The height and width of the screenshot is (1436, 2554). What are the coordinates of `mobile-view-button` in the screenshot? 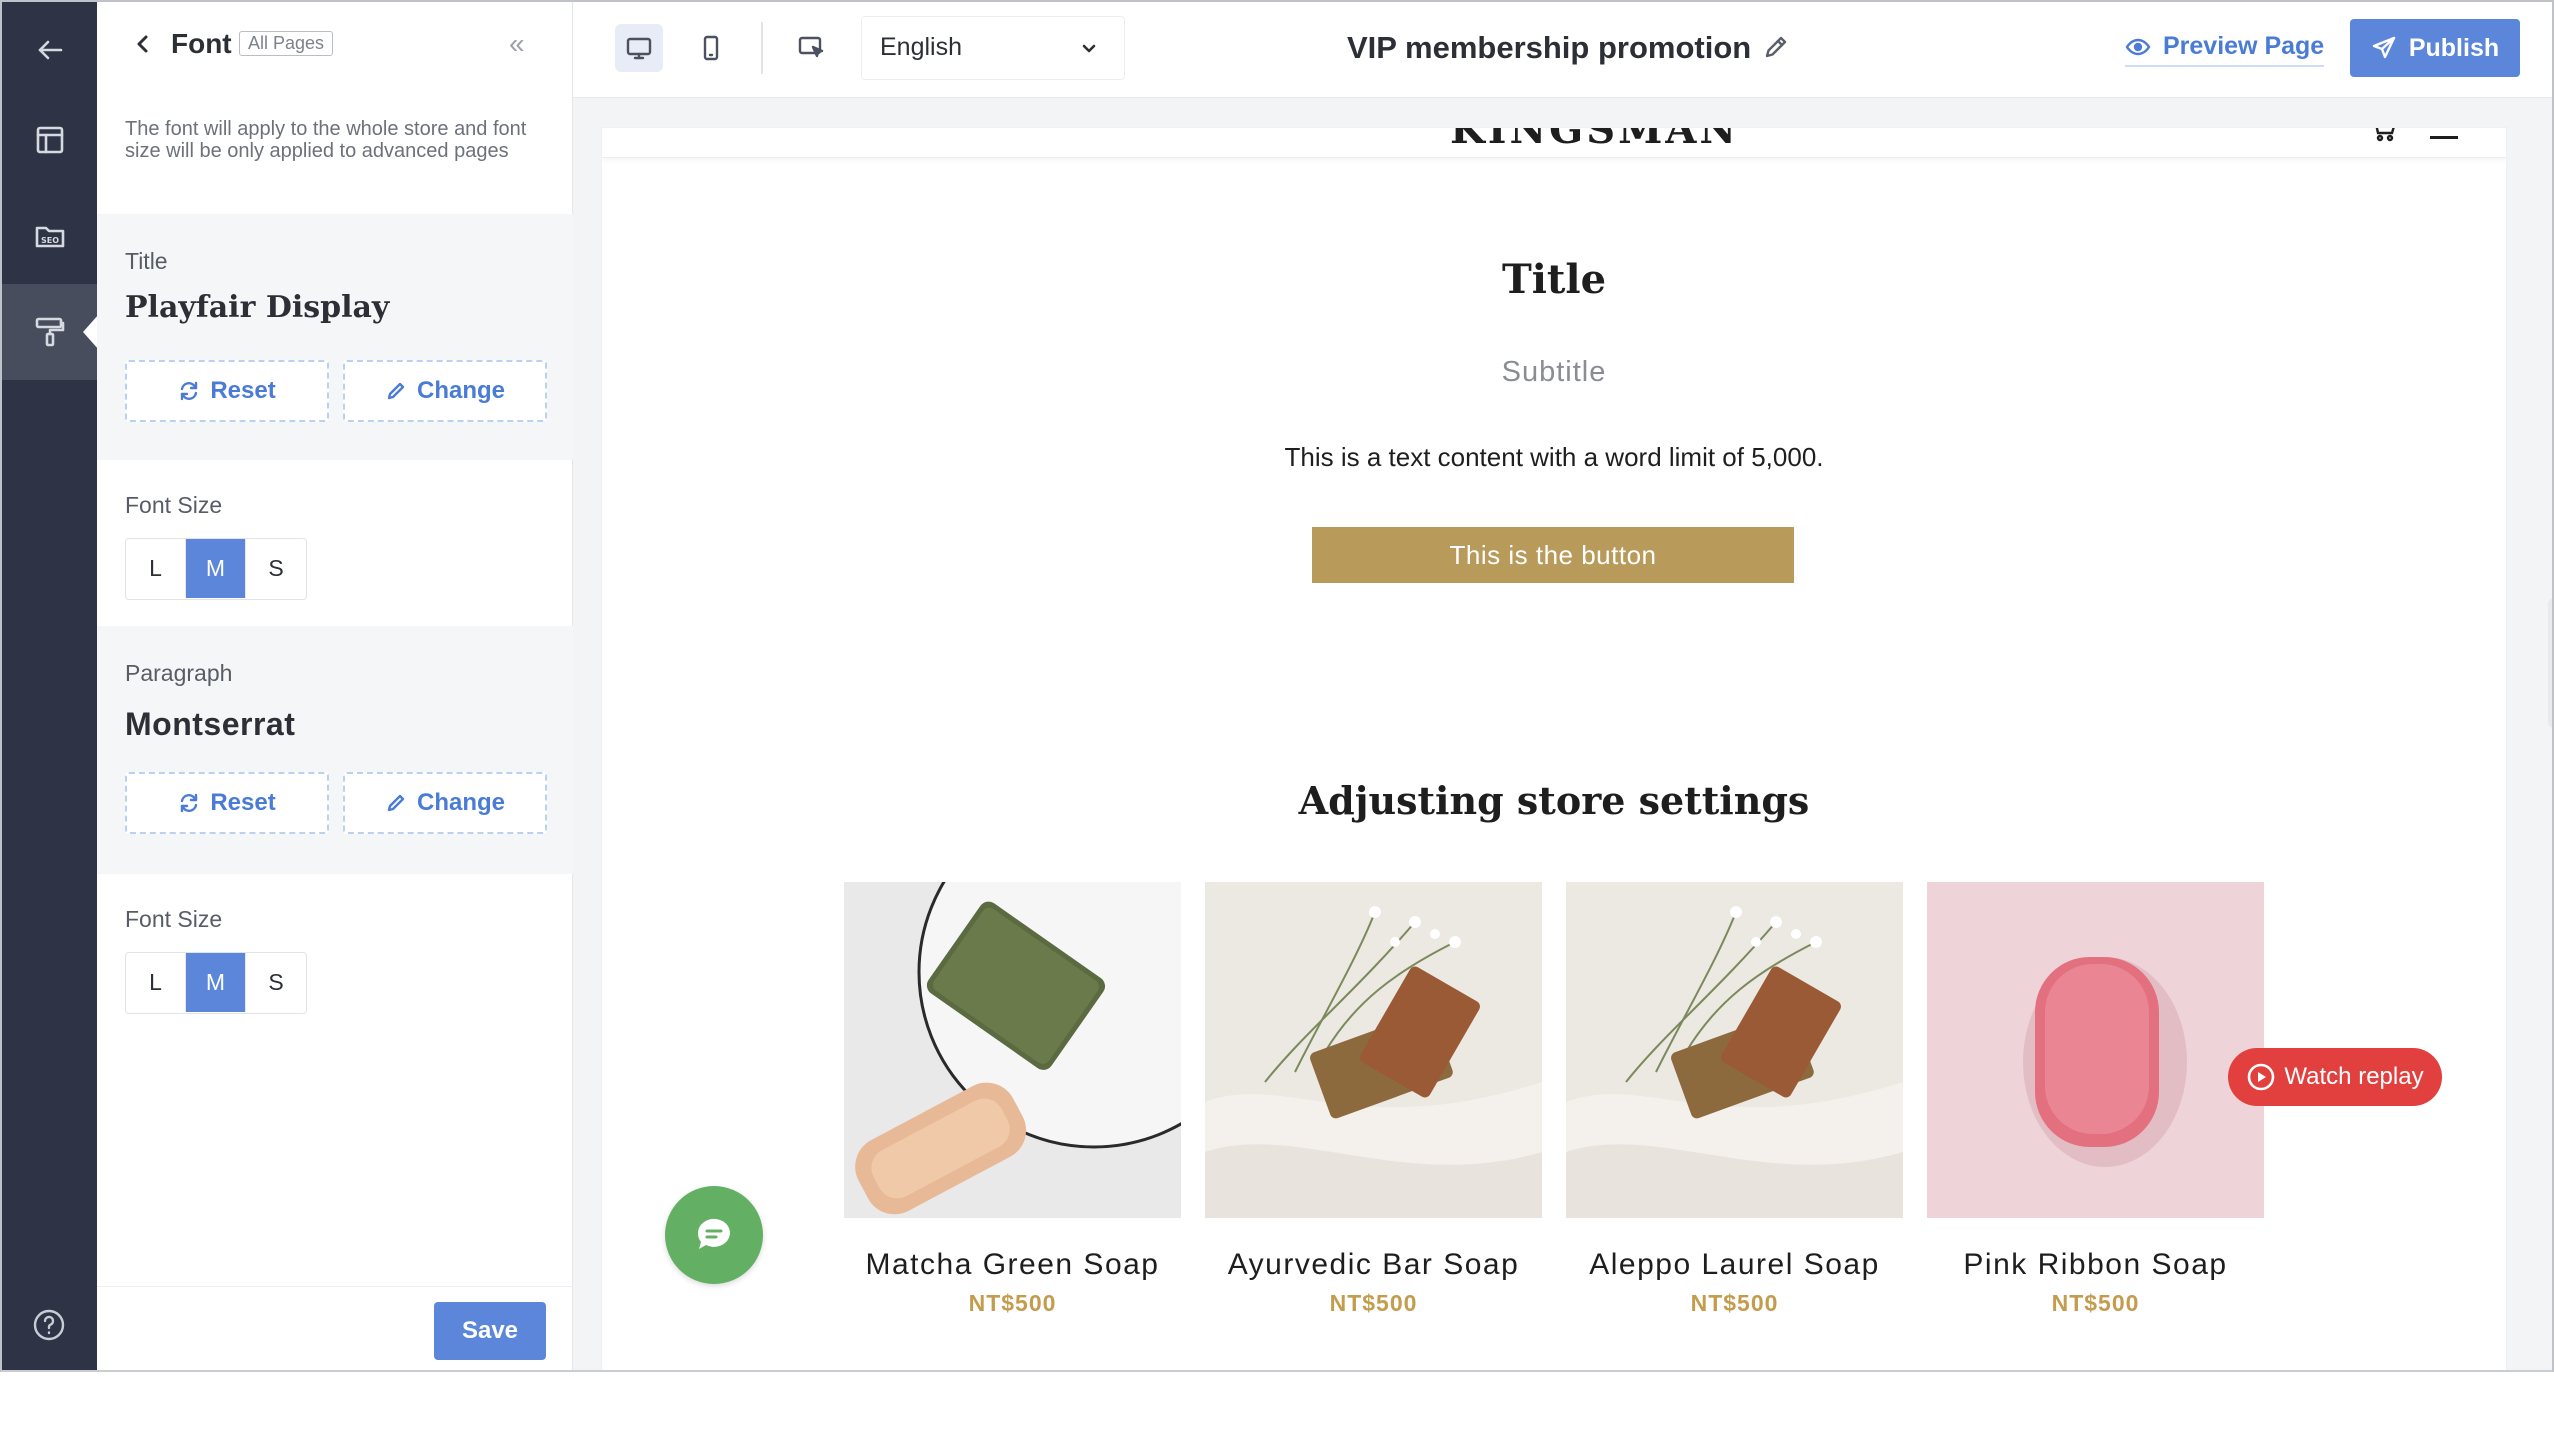 It's located at (711, 48).